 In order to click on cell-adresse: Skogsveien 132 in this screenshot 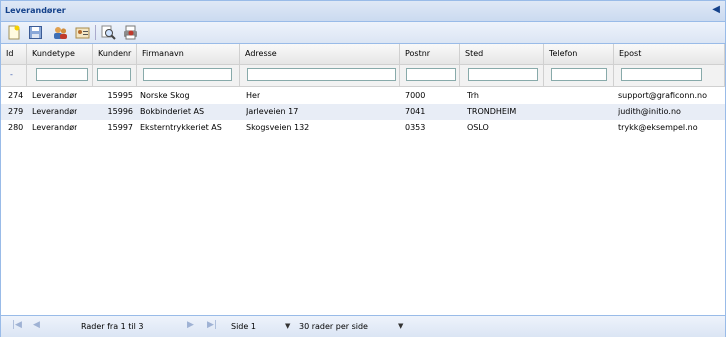, I will do `click(278, 127)`.